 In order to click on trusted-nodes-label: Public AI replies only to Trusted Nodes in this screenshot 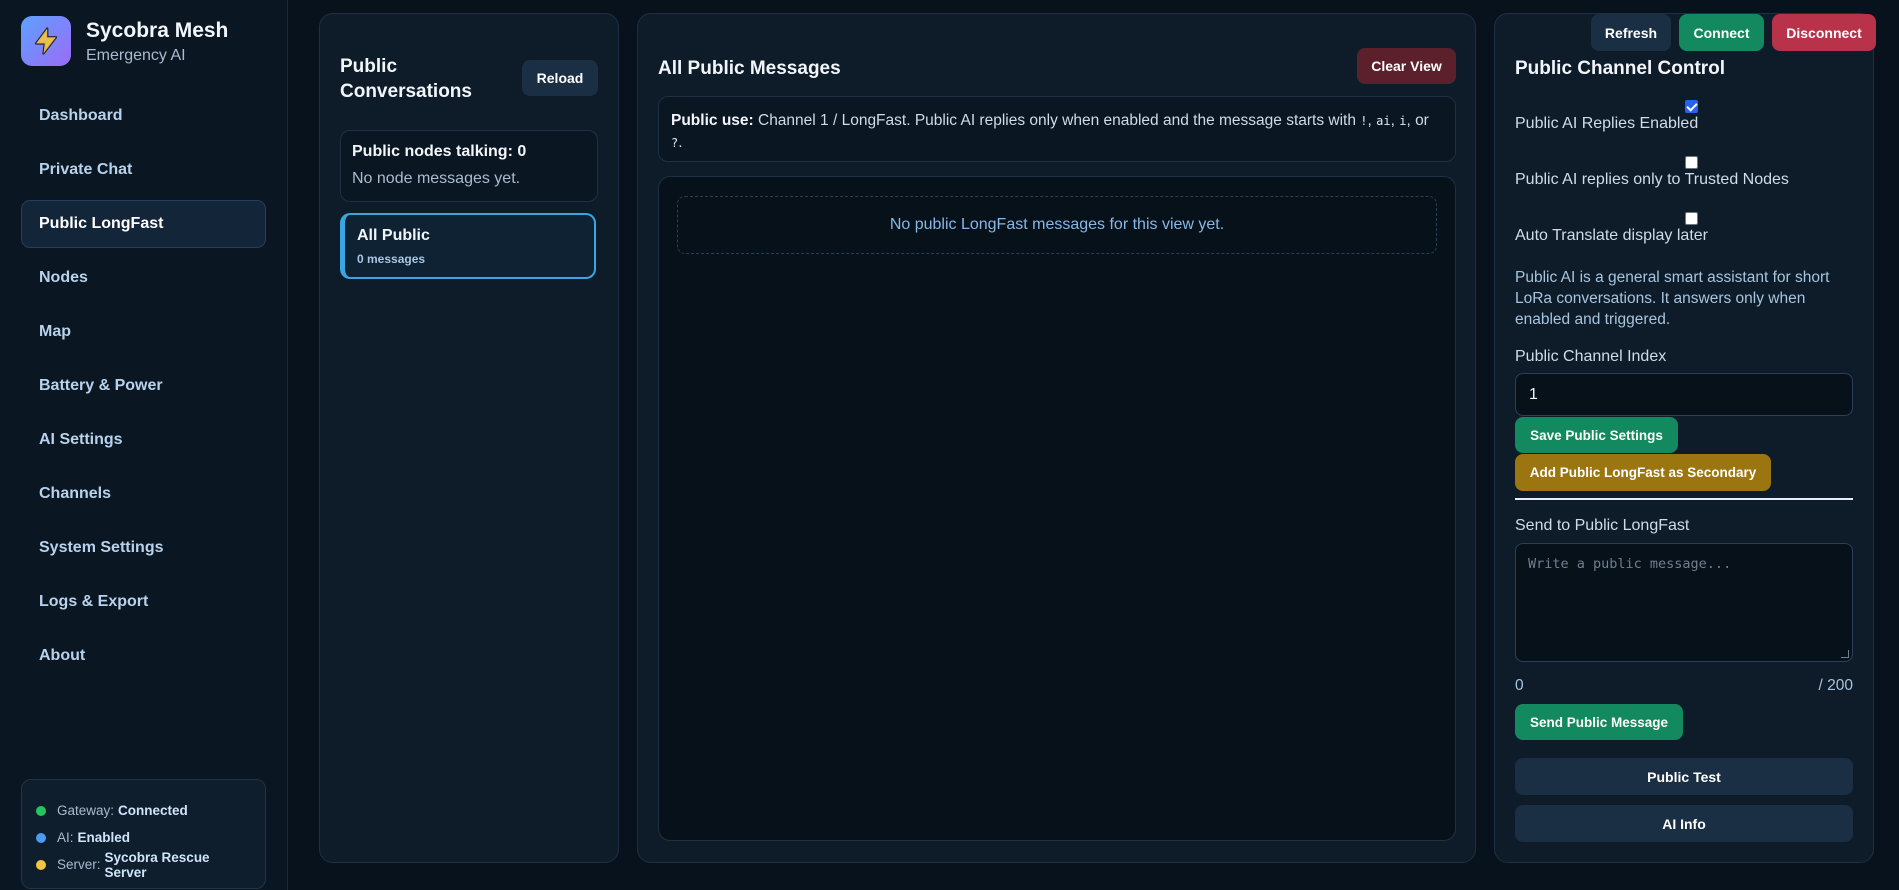, I will do `click(1652, 179)`.